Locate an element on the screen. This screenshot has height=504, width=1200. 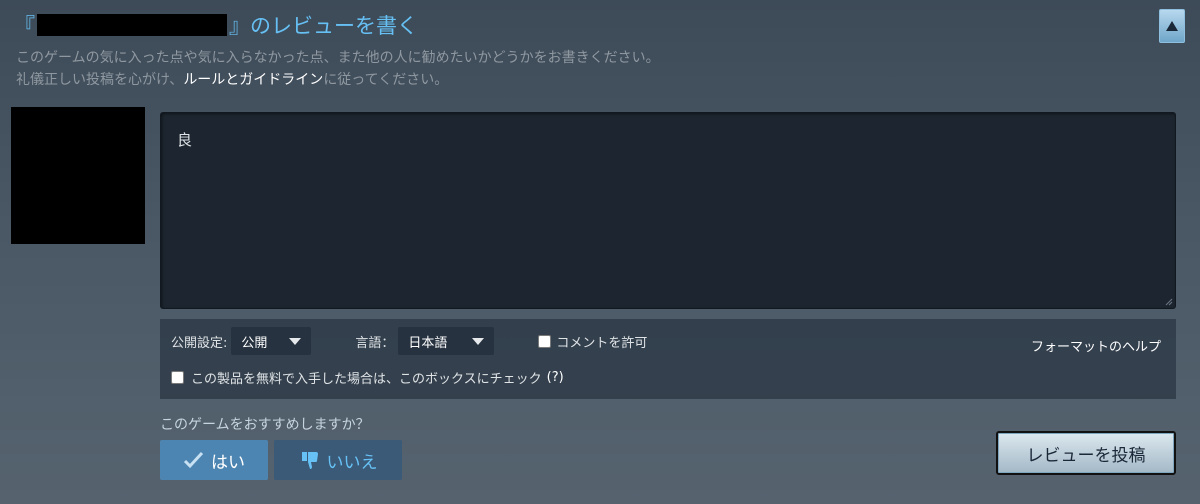
allow-comments-option: コメントを許可 is located at coordinates (592, 341).